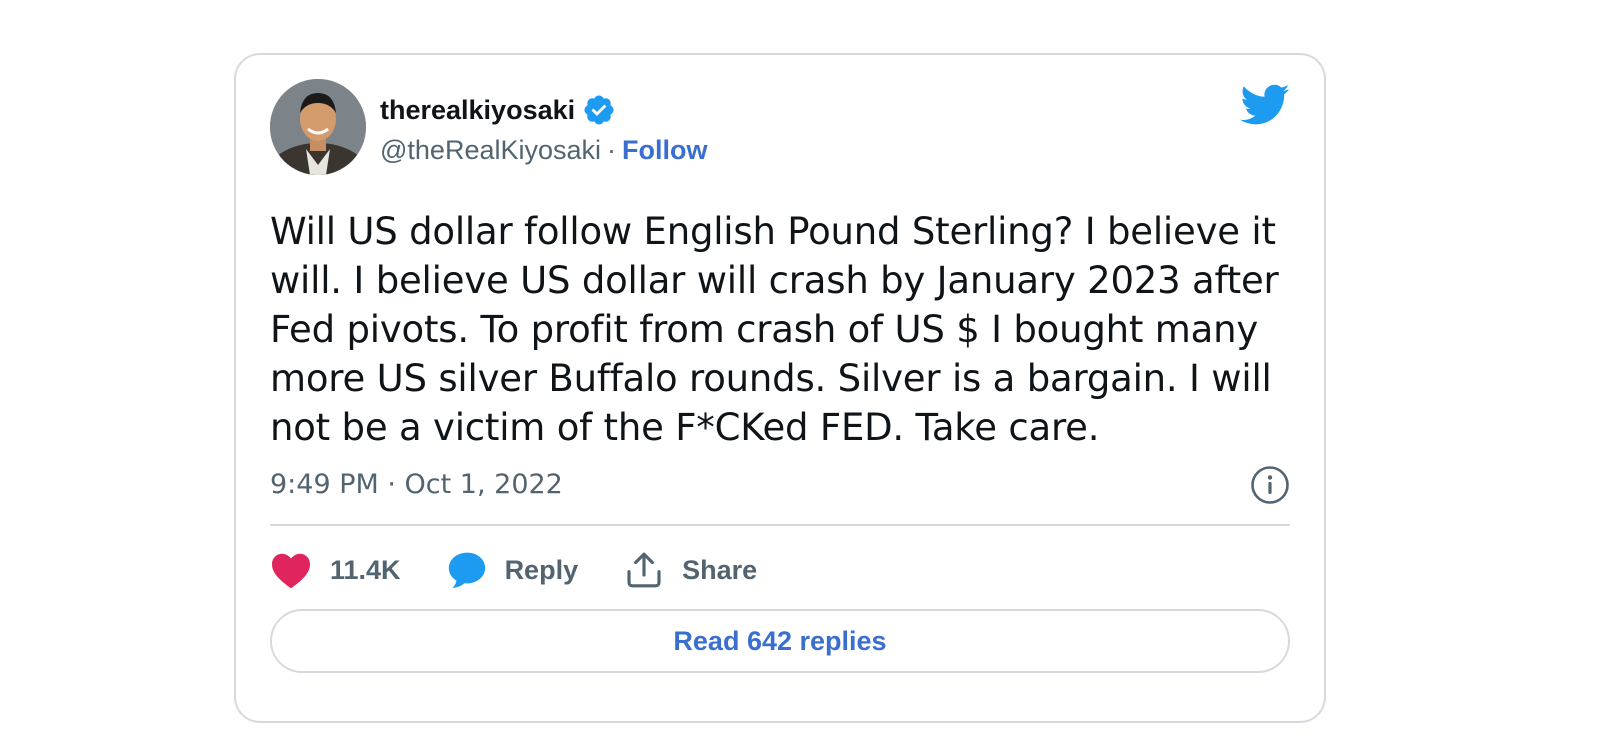 Image resolution: width=1600 pixels, height=744 pixels. I want to click on read-replies-button: Read 642 replies, so click(780, 641).